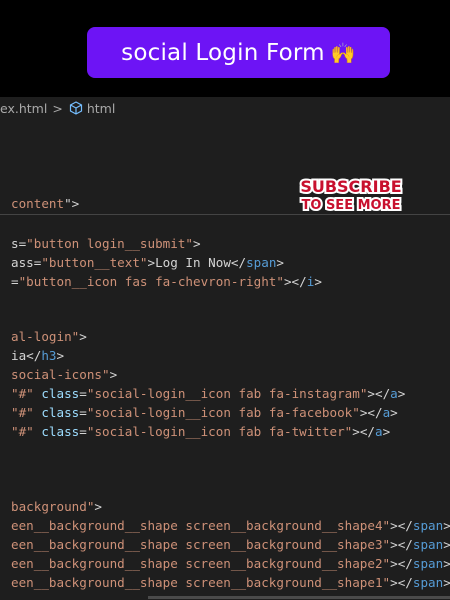  Describe the element at coordinates (350, 186) in the screenshot. I see `subscribe-text: SUBSCRIBE` at that location.